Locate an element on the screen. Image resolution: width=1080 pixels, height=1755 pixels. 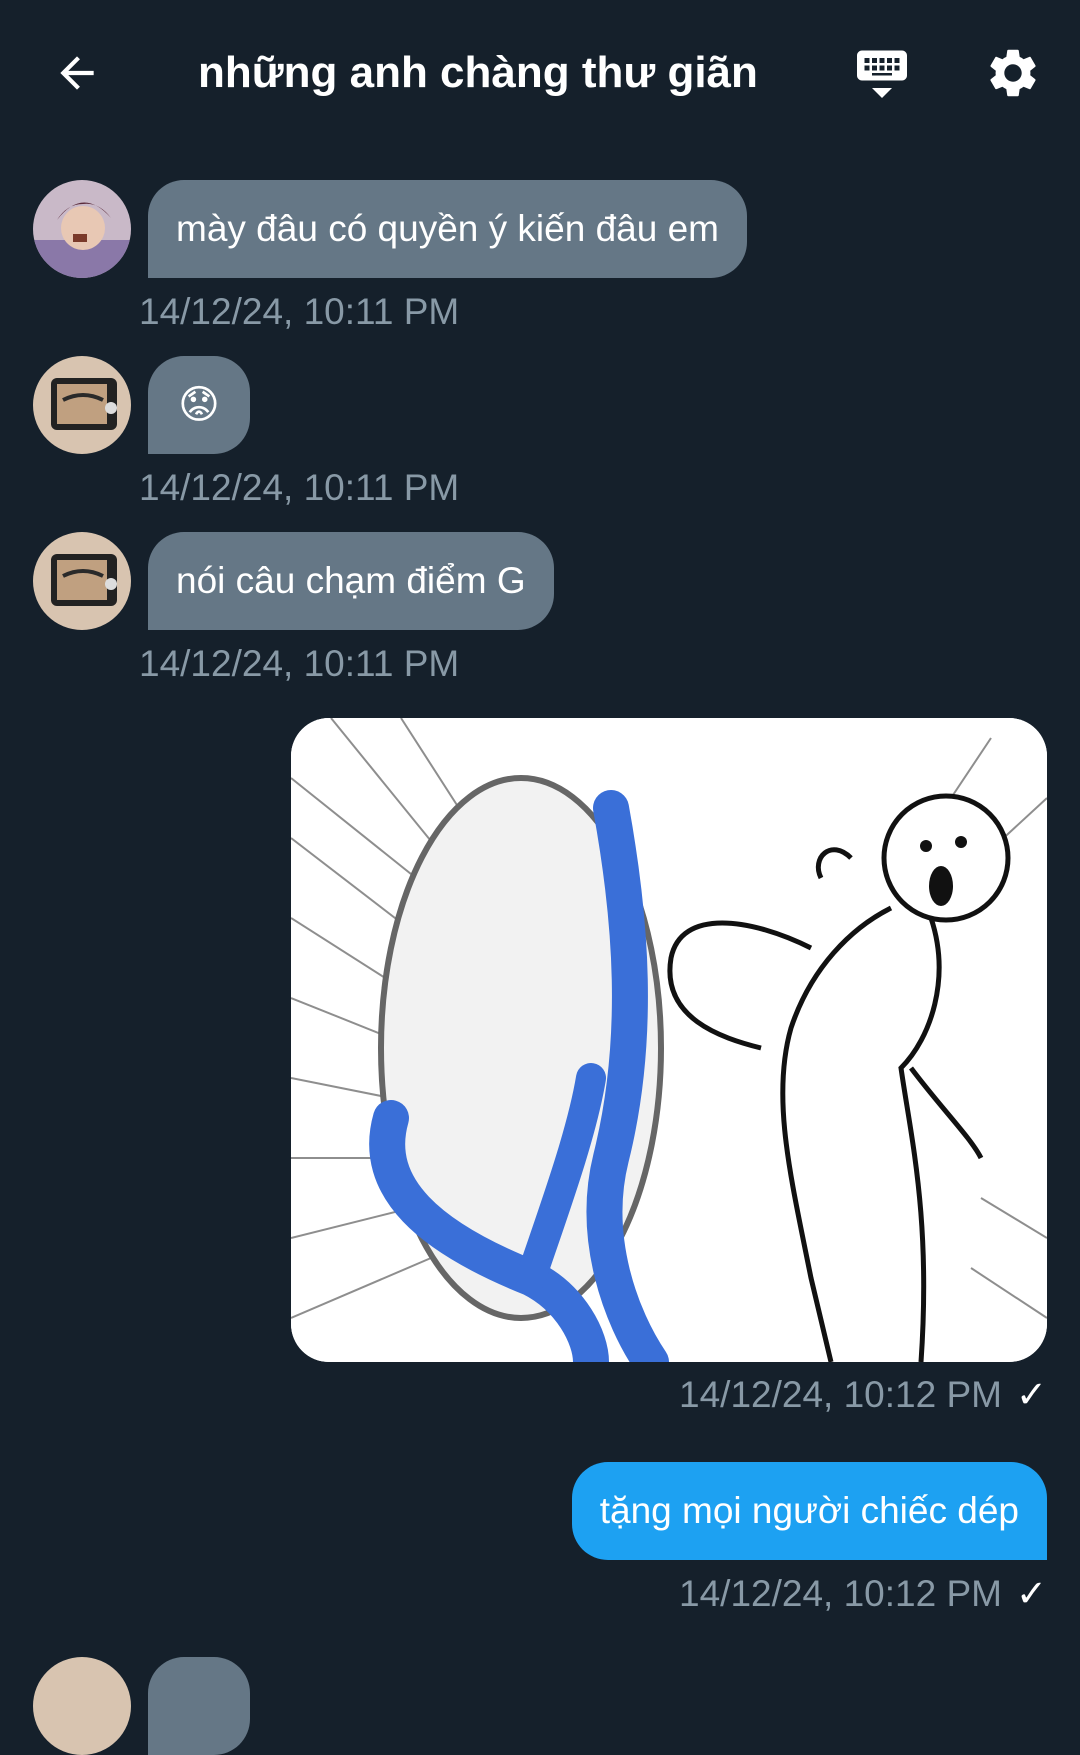
settings-button is located at coordinates (1013, 73).